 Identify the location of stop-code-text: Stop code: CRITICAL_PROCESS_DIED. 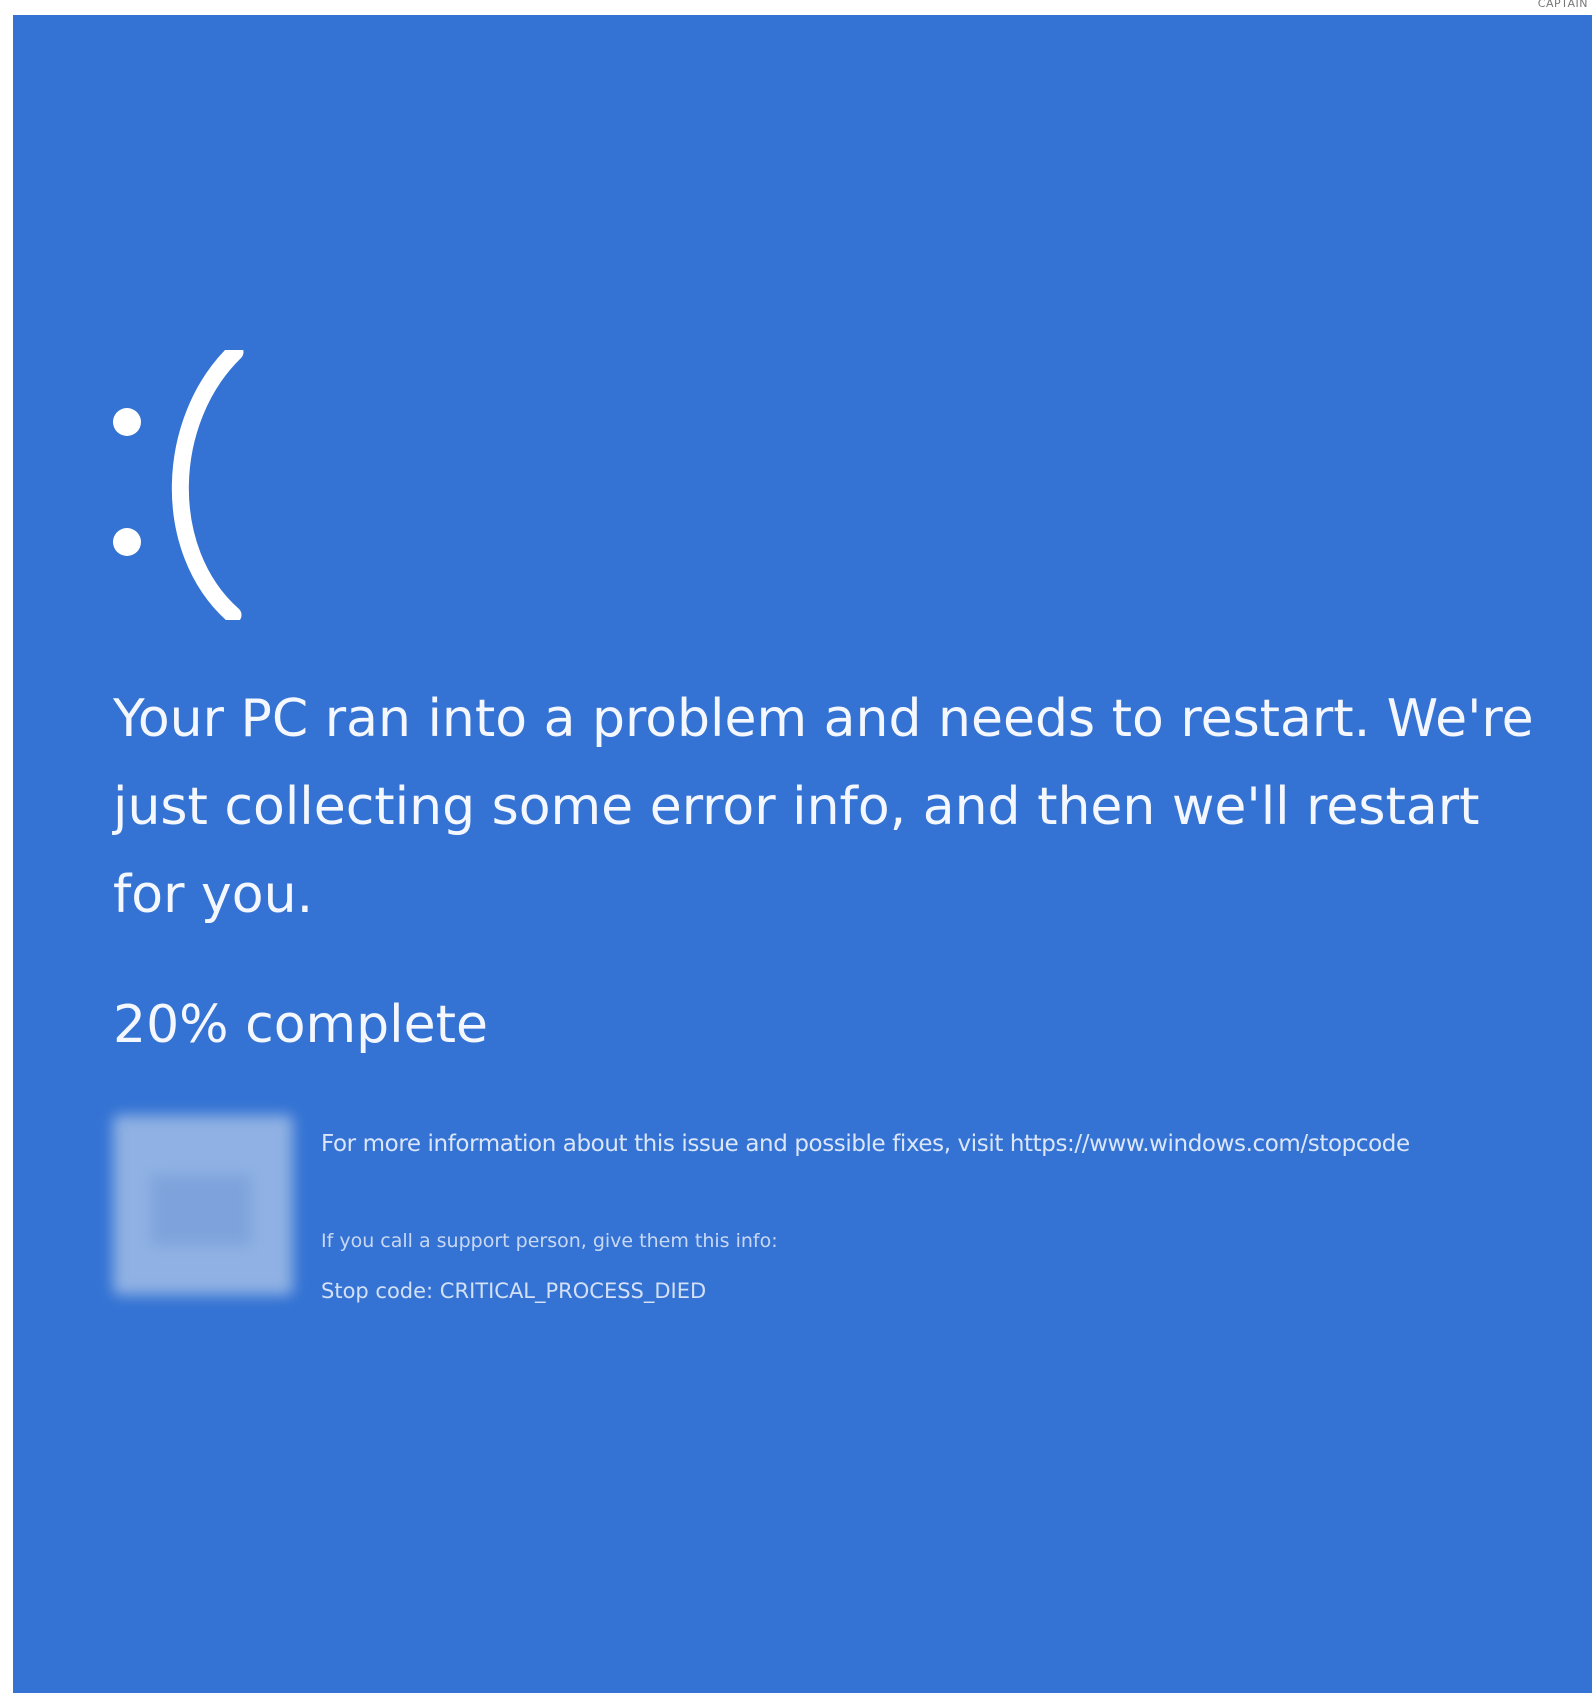
(514, 1291).